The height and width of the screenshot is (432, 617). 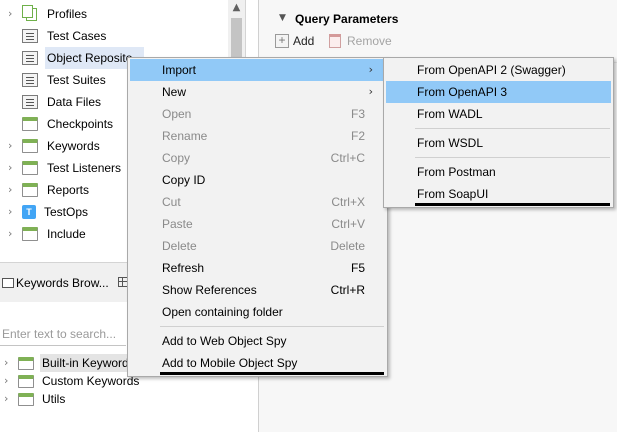 What do you see at coordinates (257, 202) in the screenshot?
I see `menu-item-cut: Cut Ctrl+X` at bounding box center [257, 202].